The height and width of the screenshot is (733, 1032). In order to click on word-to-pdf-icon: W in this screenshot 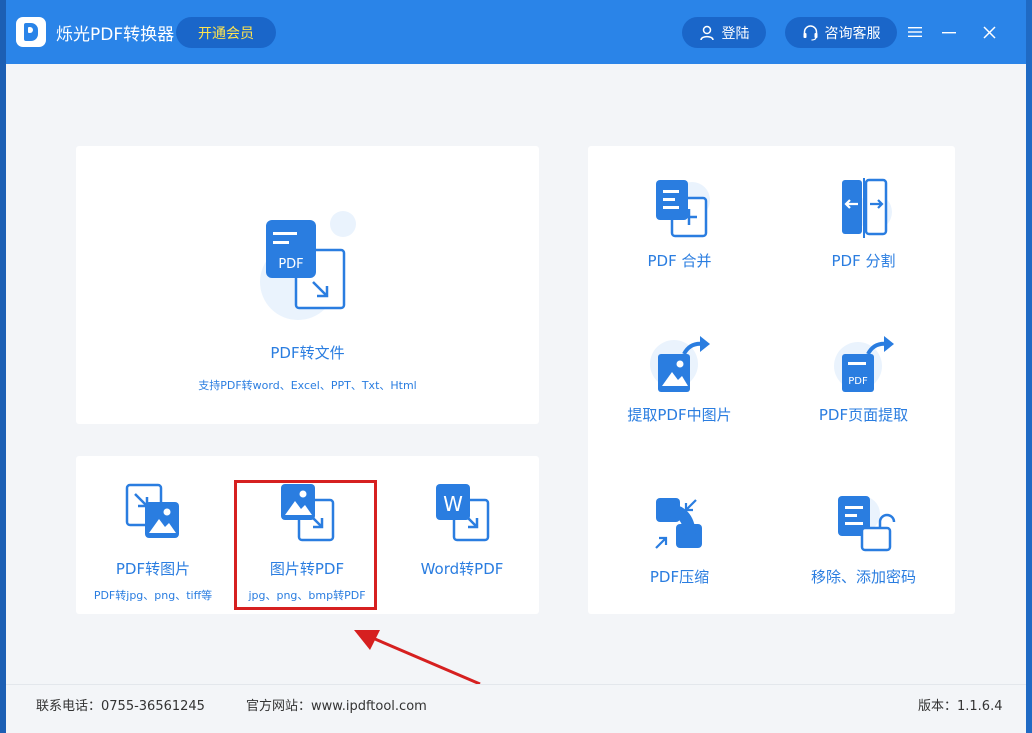, I will do `click(462, 512)`.